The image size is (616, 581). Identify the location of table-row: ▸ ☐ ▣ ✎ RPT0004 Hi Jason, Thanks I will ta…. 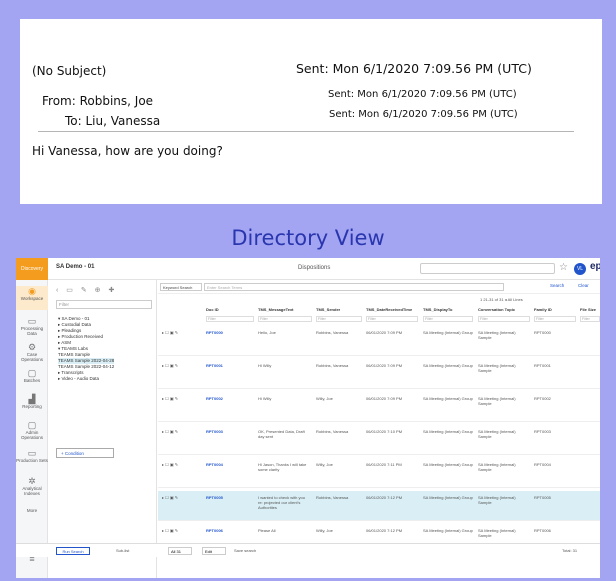
(379, 473).